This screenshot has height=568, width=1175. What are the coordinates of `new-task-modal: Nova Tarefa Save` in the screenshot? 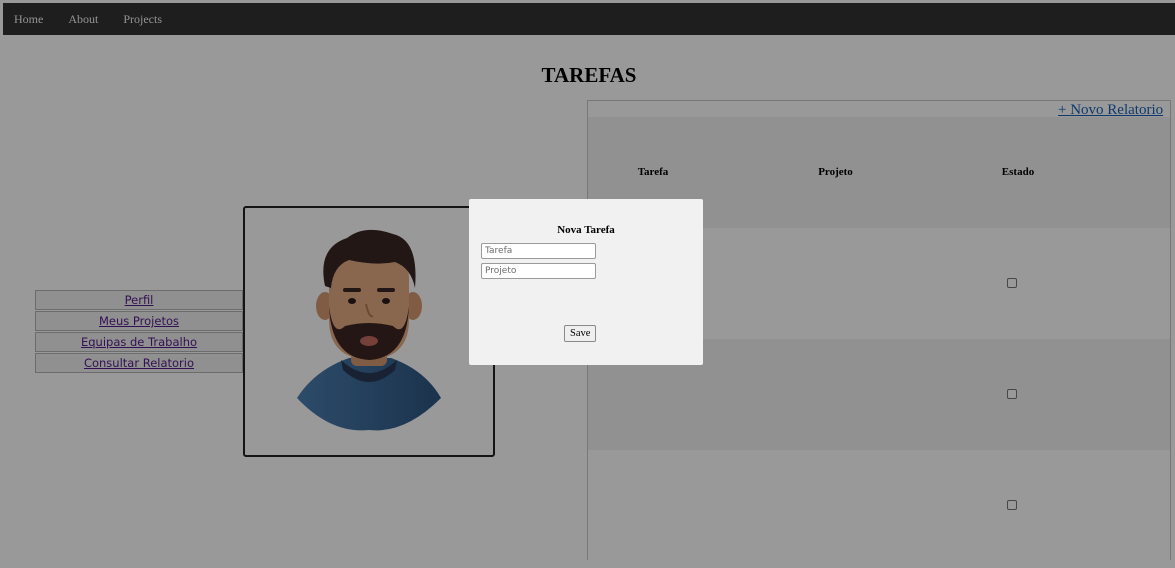 It's located at (586, 282).